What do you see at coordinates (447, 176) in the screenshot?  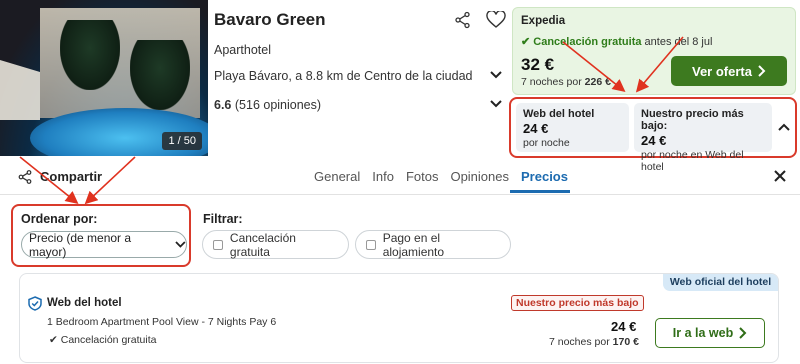 I see `tab-bar: General Info Fotos Opiniones Precios` at bounding box center [447, 176].